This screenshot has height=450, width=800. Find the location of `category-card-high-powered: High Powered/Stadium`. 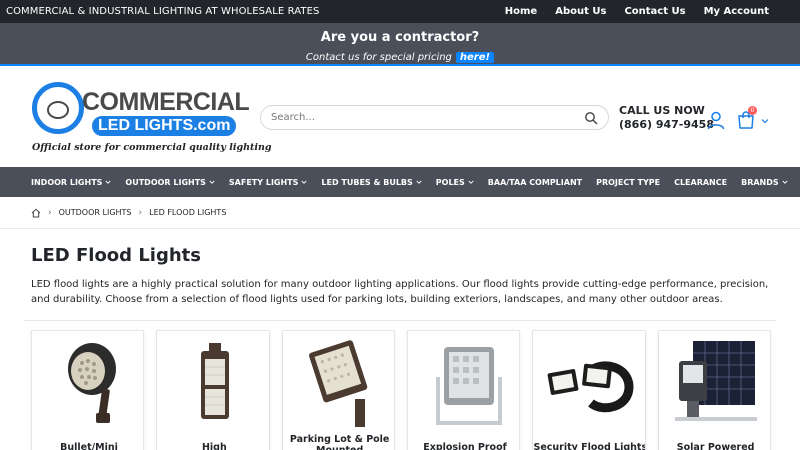

category-card-high-powered: High Powered/Stadium is located at coordinates (213, 390).